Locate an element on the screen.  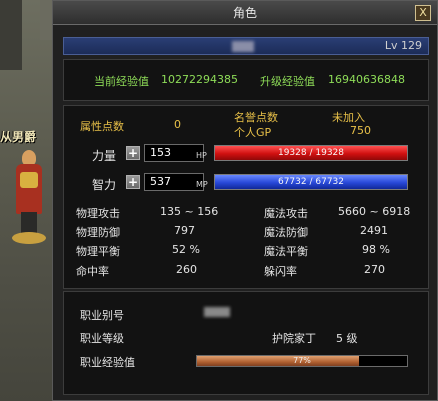
personal-gp-value: 750 is located at coordinates (360, 130).